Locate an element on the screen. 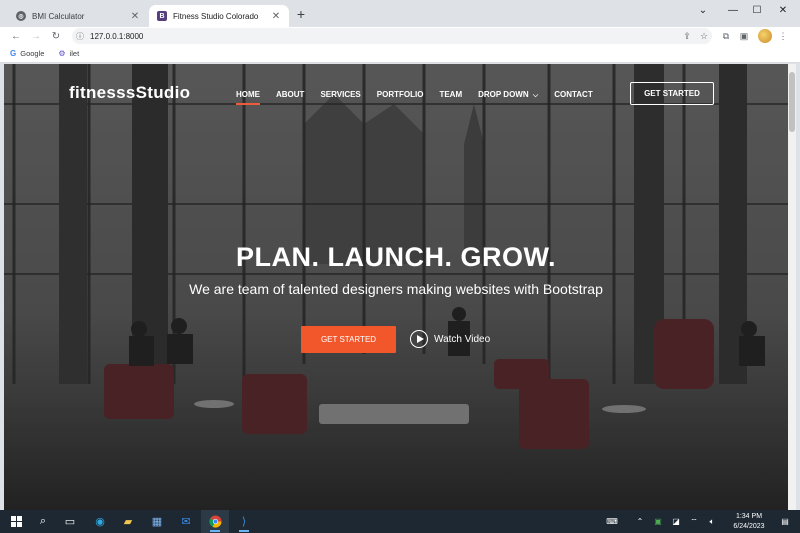 The height and width of the screenshot is (533, 800). clock-time: 1:34 PM is located at coordinates (749, 516).